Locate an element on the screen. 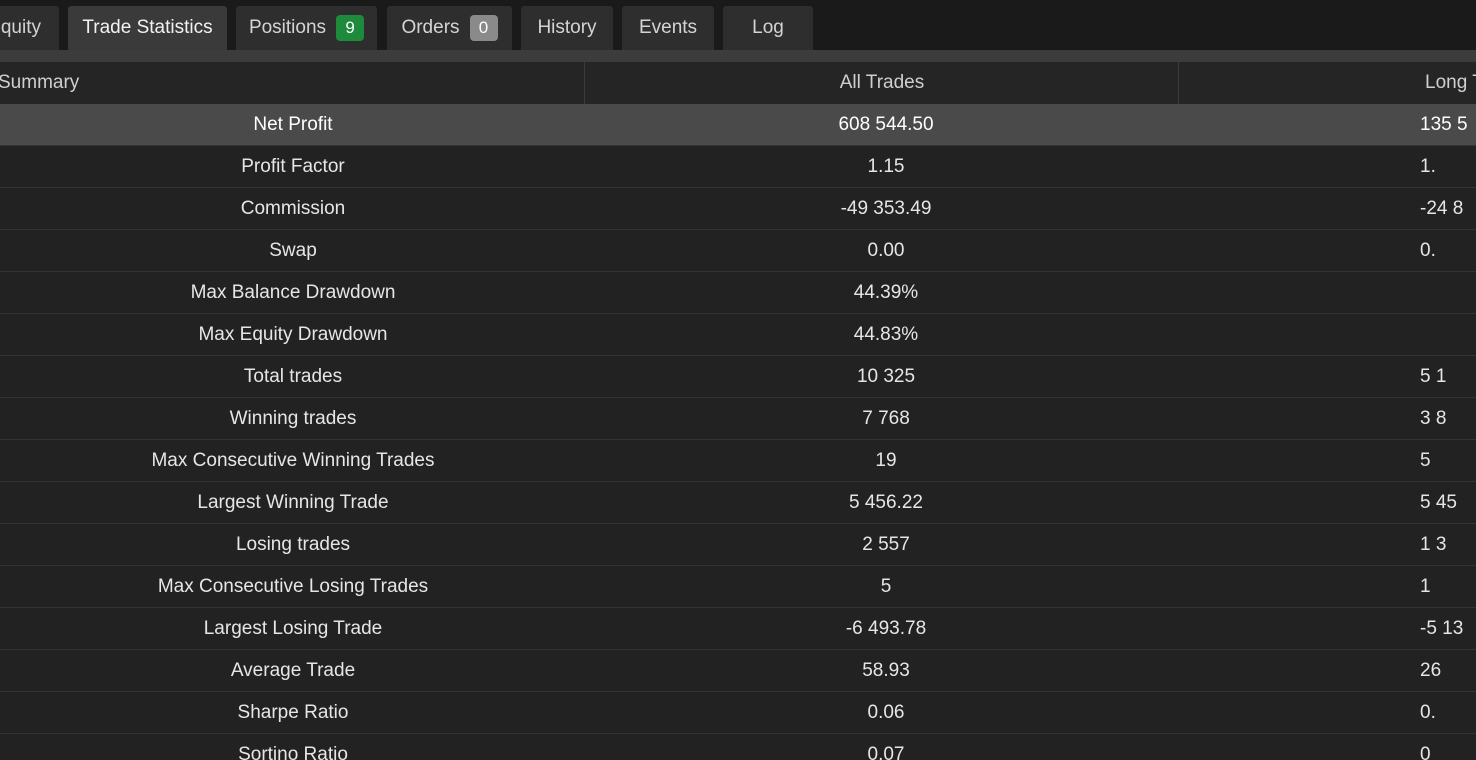 The height and width of the screenshot is (760, 1476). row-value-all: 19 is located at coordinates (886, 460).